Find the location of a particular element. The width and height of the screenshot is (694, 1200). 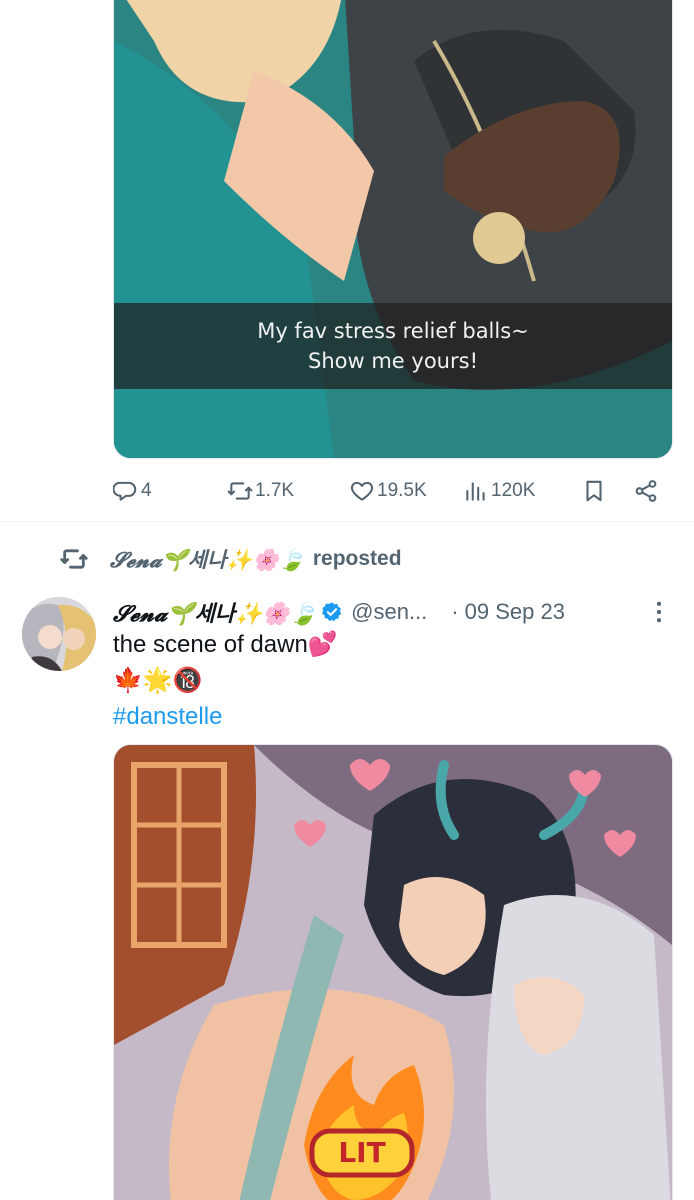

reply-button: 4 is located at coordinates (132, 491).